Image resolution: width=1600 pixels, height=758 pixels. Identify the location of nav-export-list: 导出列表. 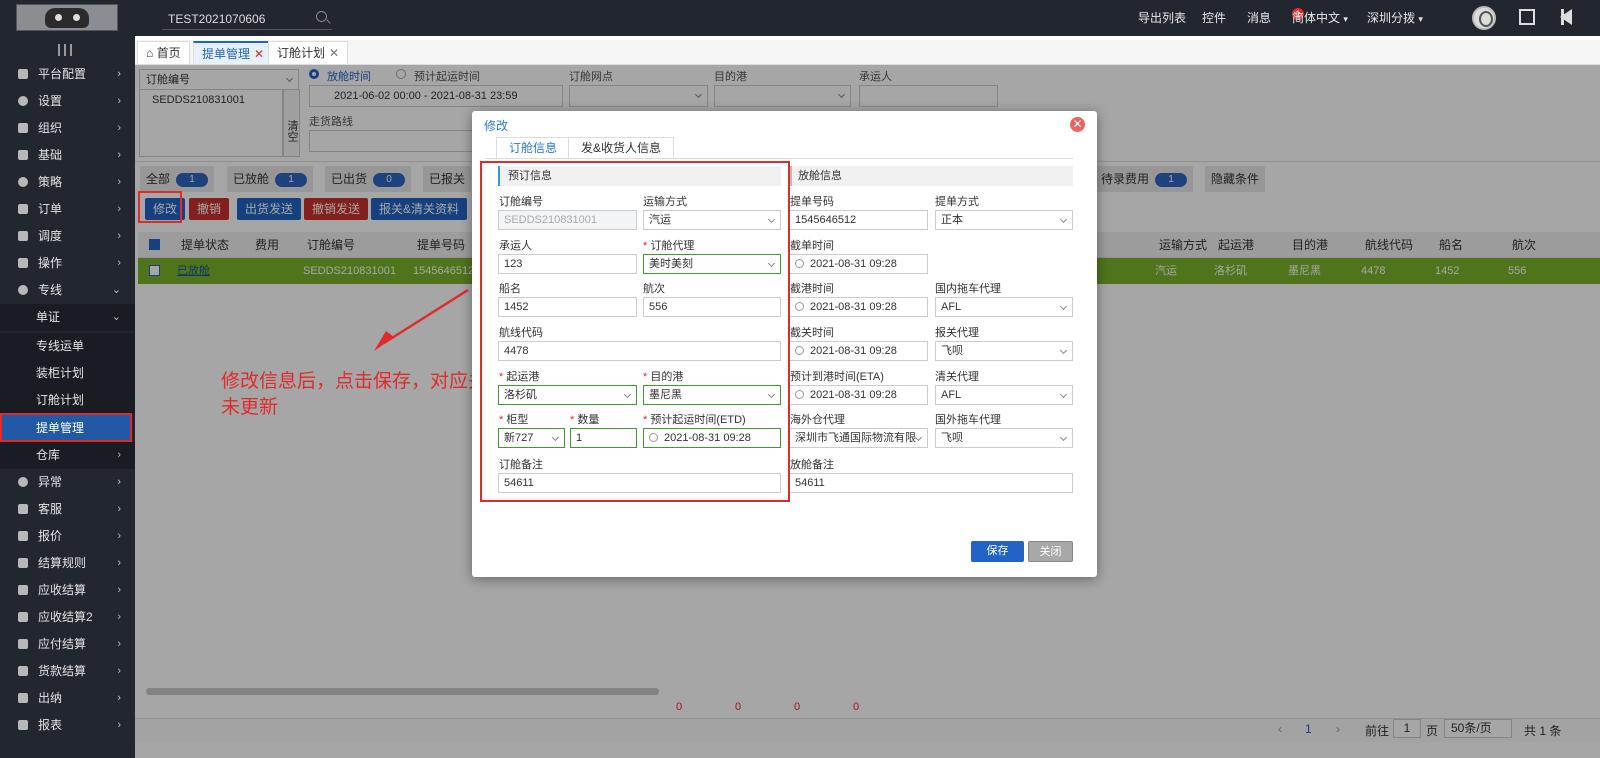
(1162, 18).